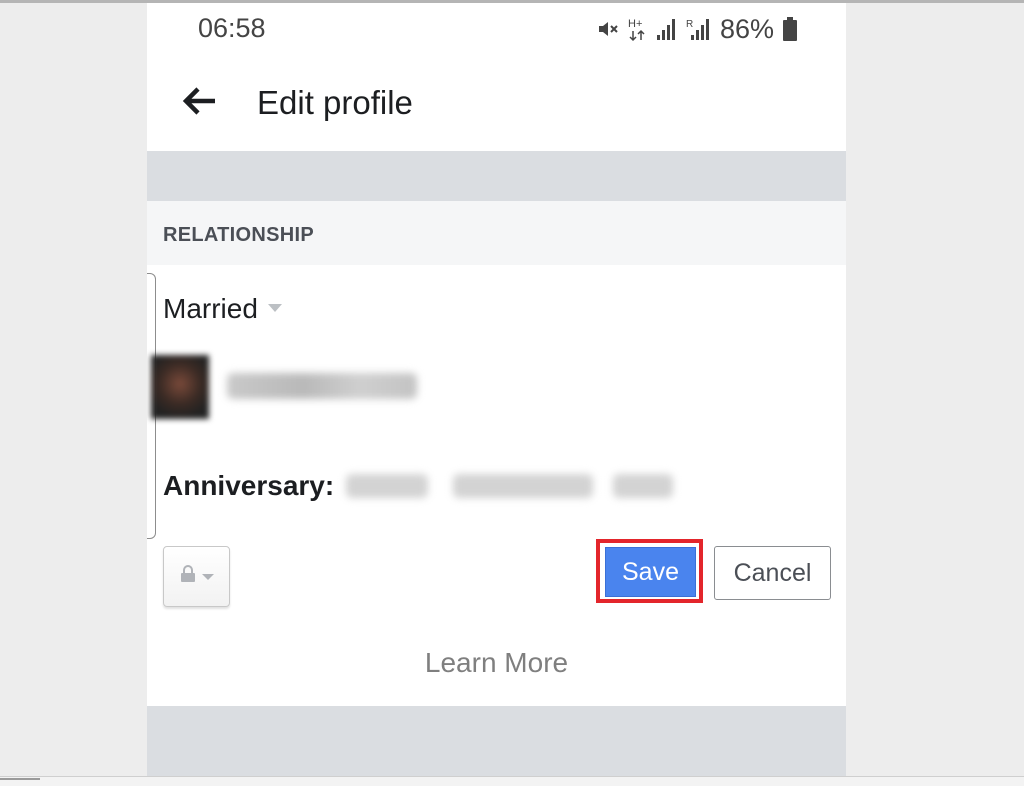  Describe the element at coordinates (322, 386) in the screenshot. I see `partner-name-blurred` at that location.